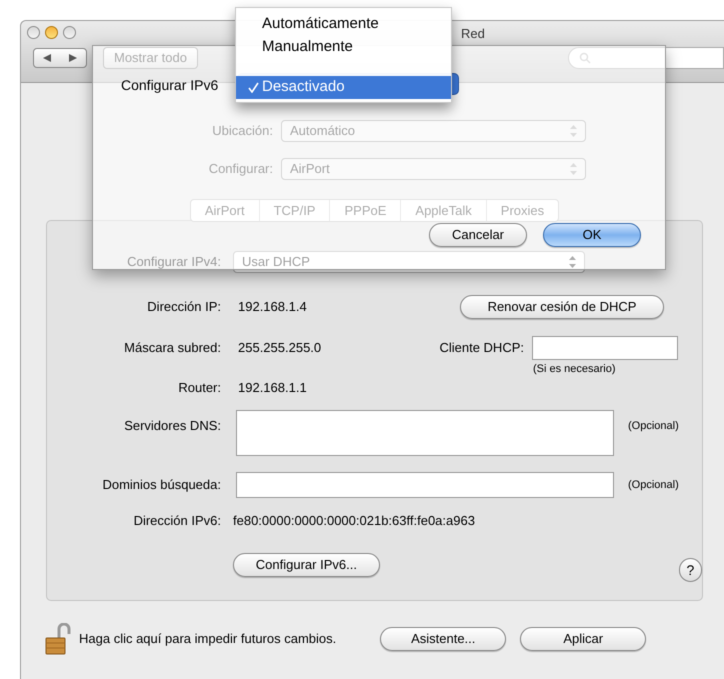 This screenshot has width=724, height=679. I want to click on search-icon, so click(584, 58).